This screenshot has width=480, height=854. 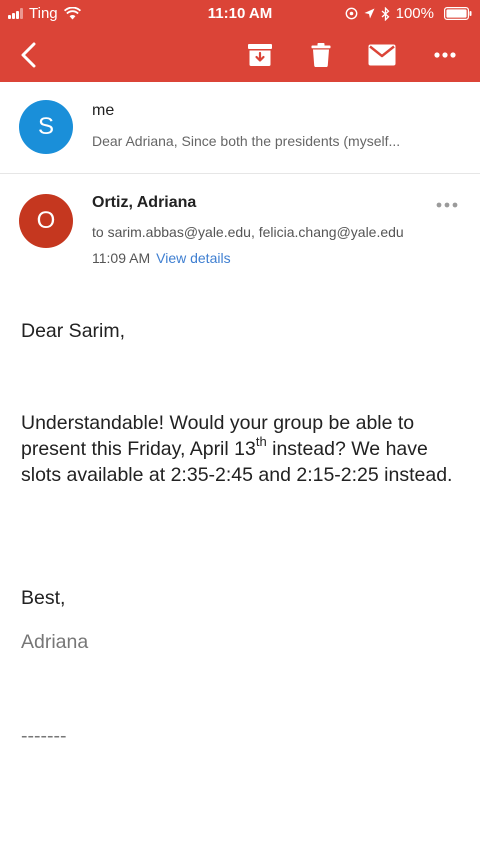 I want to click on orientation-lock-icon, so click(x=351, y=13).